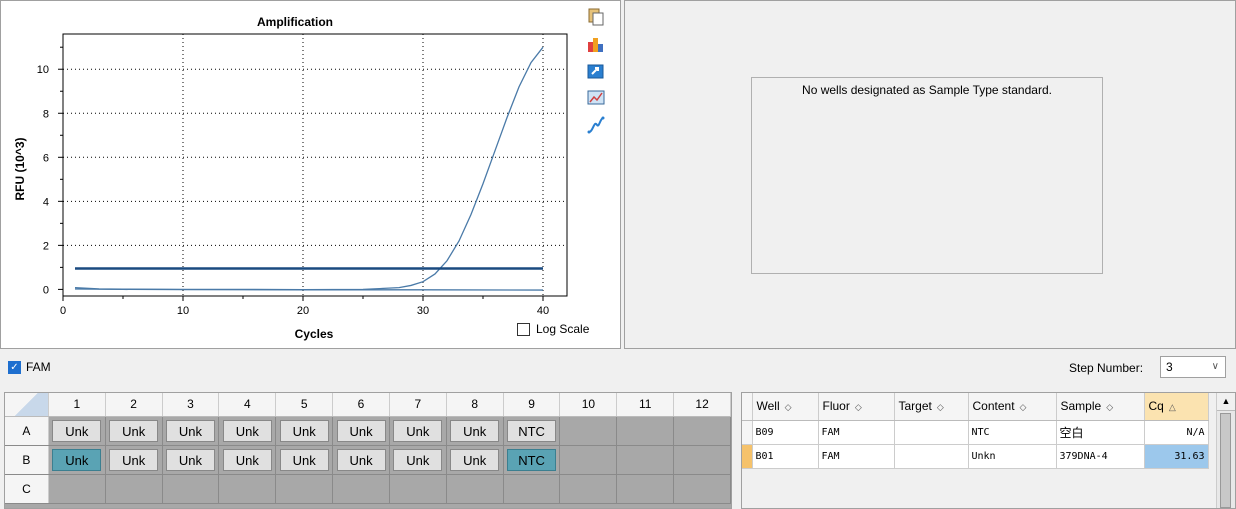 This screenshot has height=509, width=1236. What do you see at coordinates (46, 202) in the screenshot?
I see `y-tick-label: 4` at bounding box center [46, 202].